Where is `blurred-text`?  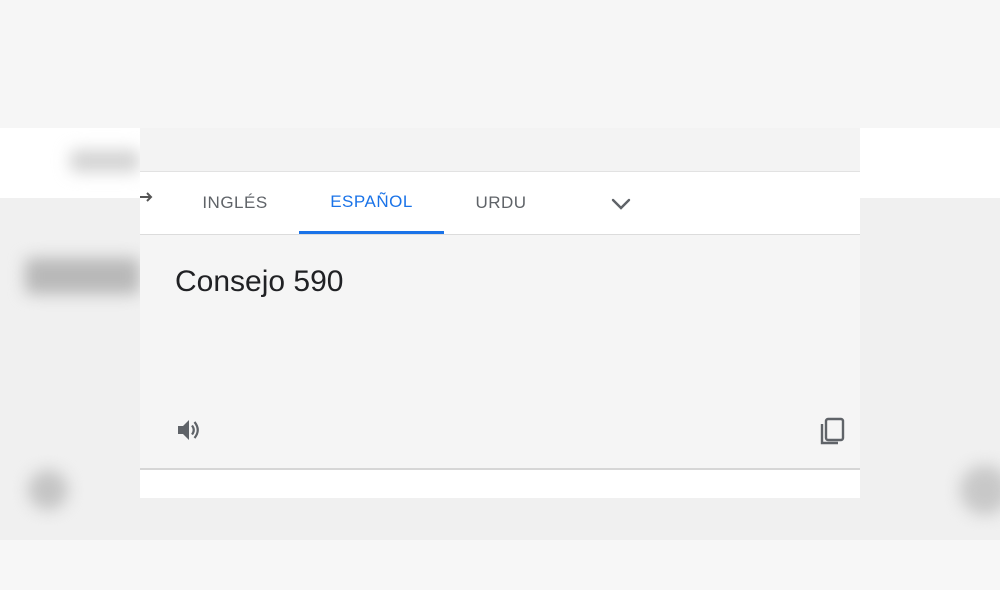 blurred-text is located at coordinates (105, 161).